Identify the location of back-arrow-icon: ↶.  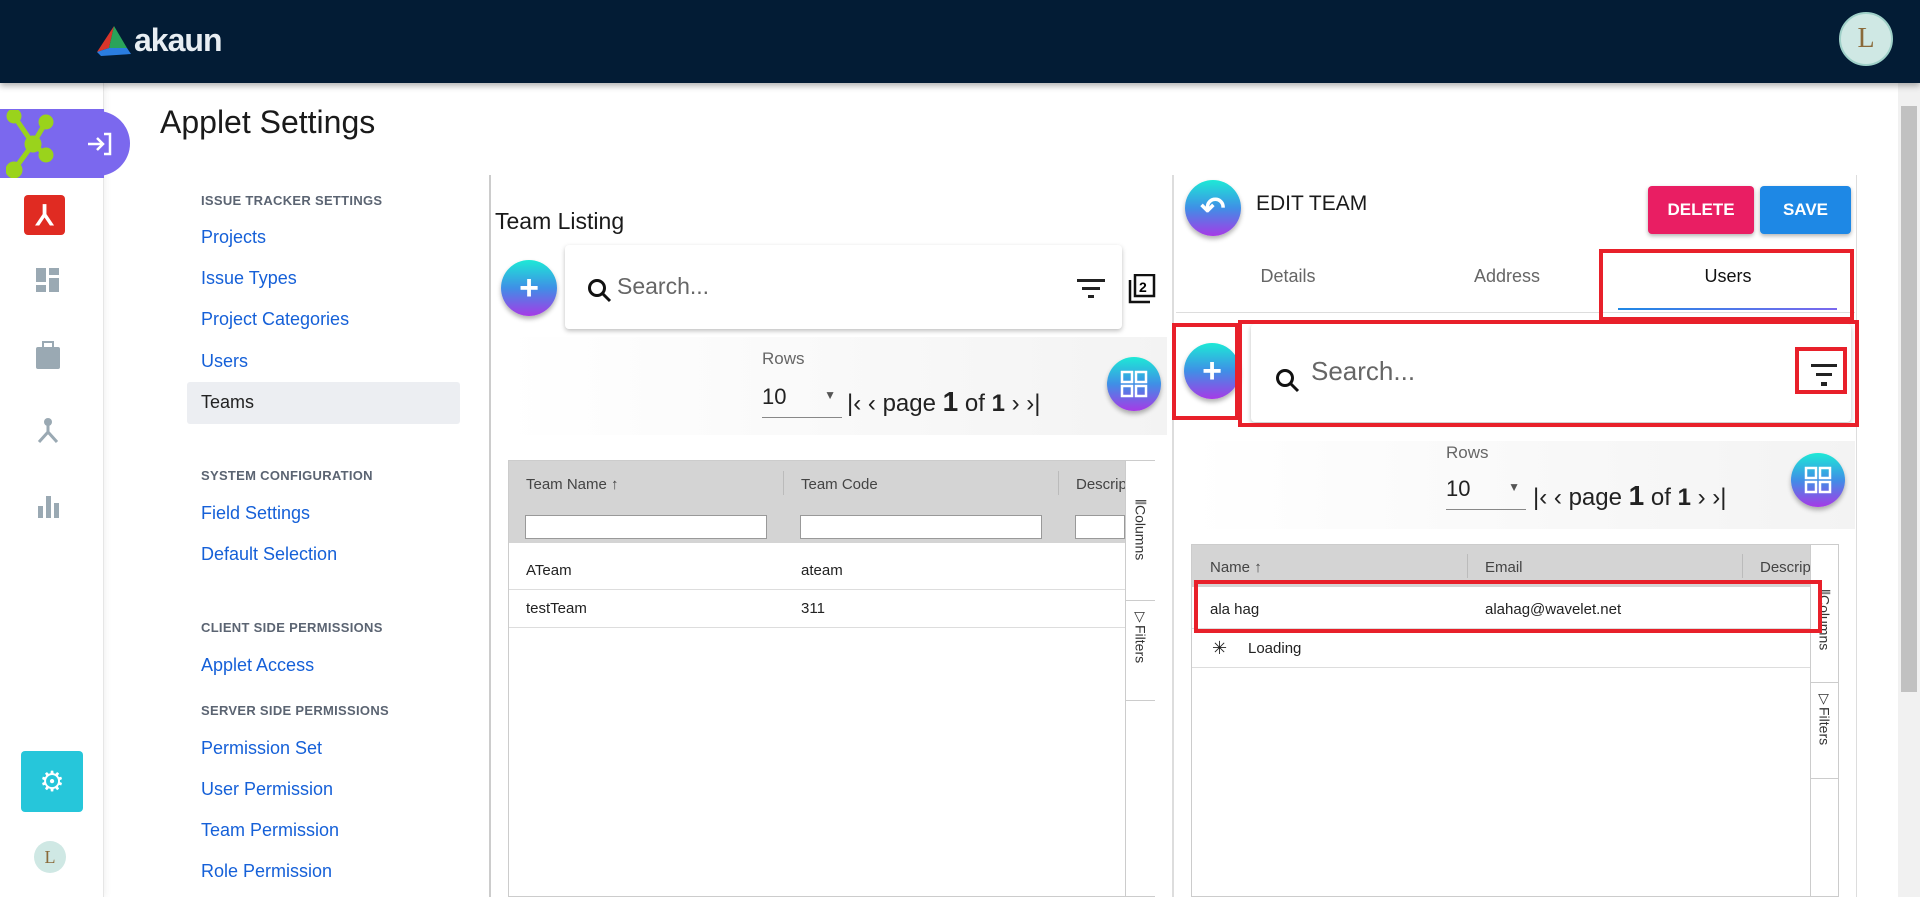
(1213, 208).